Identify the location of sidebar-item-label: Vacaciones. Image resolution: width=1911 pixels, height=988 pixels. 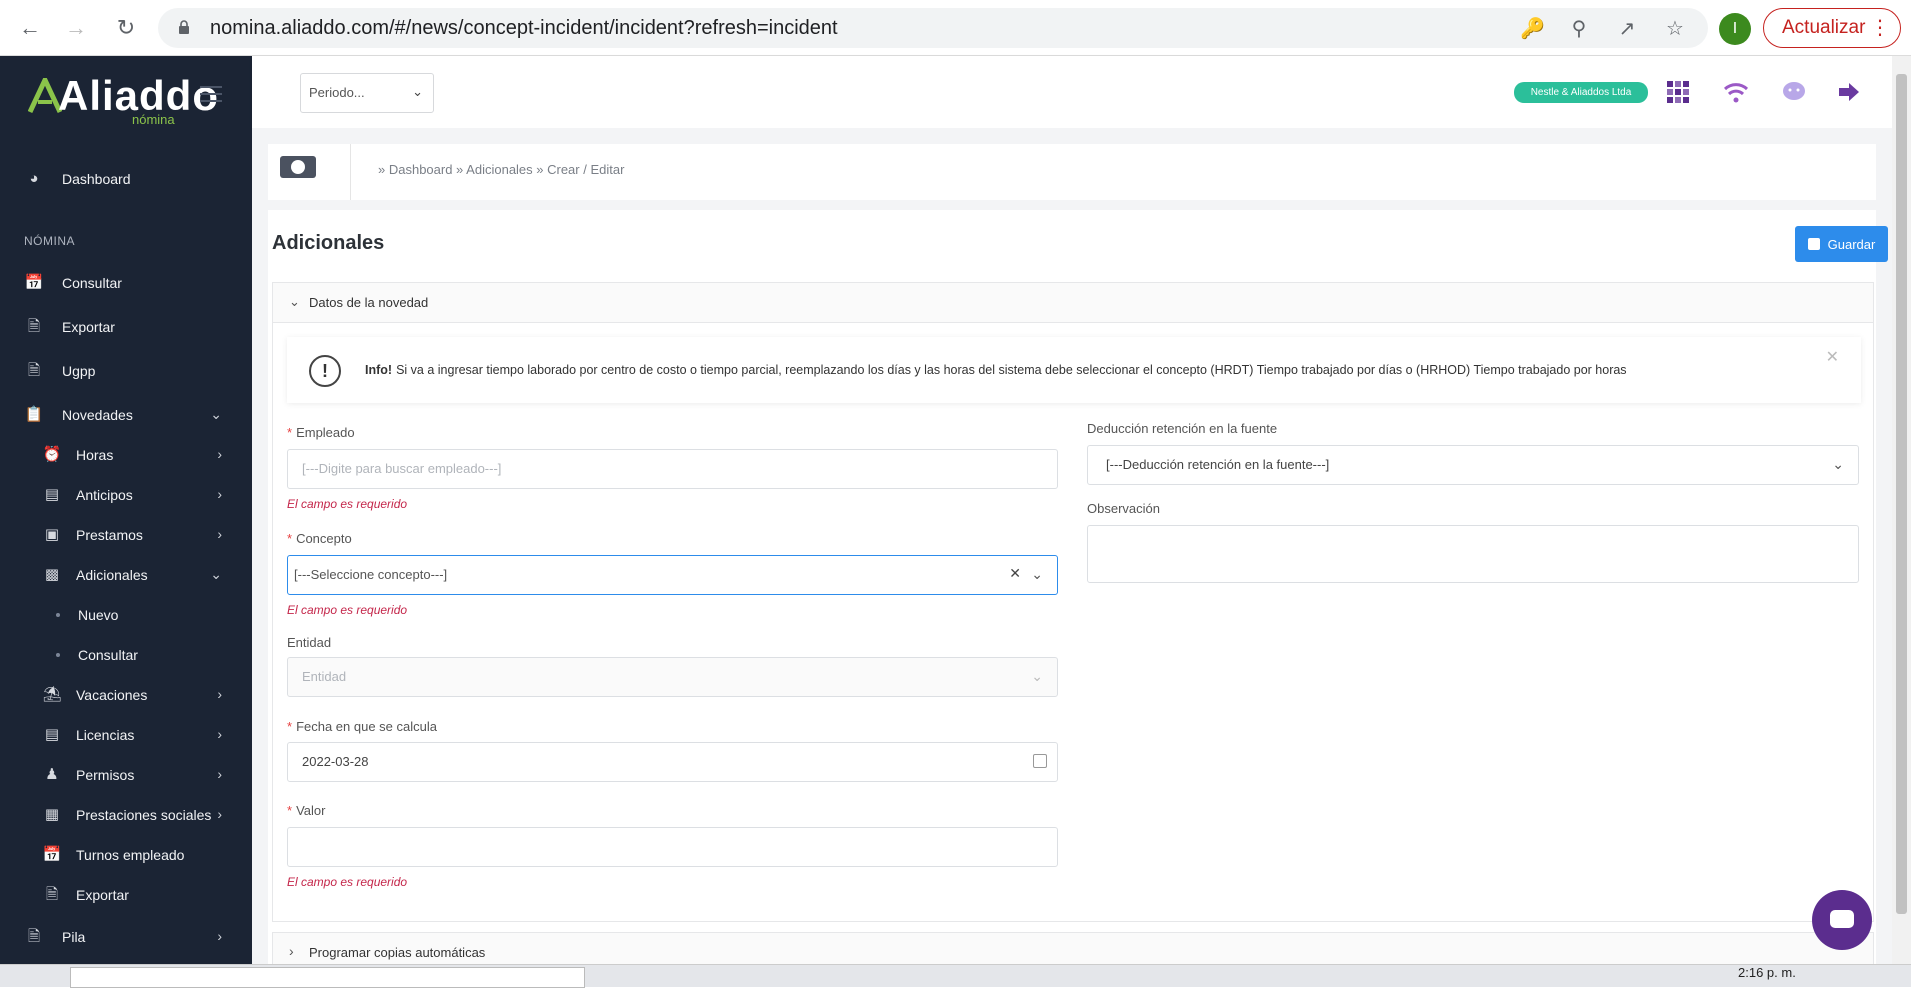
(112, 695).